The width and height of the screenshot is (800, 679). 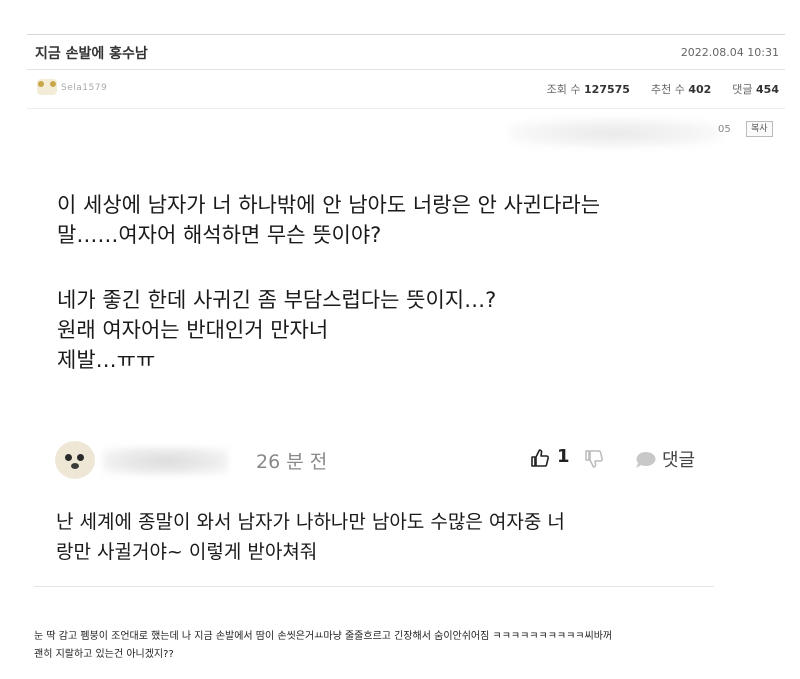 What do you see at coordinates (724, 129) in the screenshot?
I see `post-link-suffix: 05` at bounding box center [724, 129].